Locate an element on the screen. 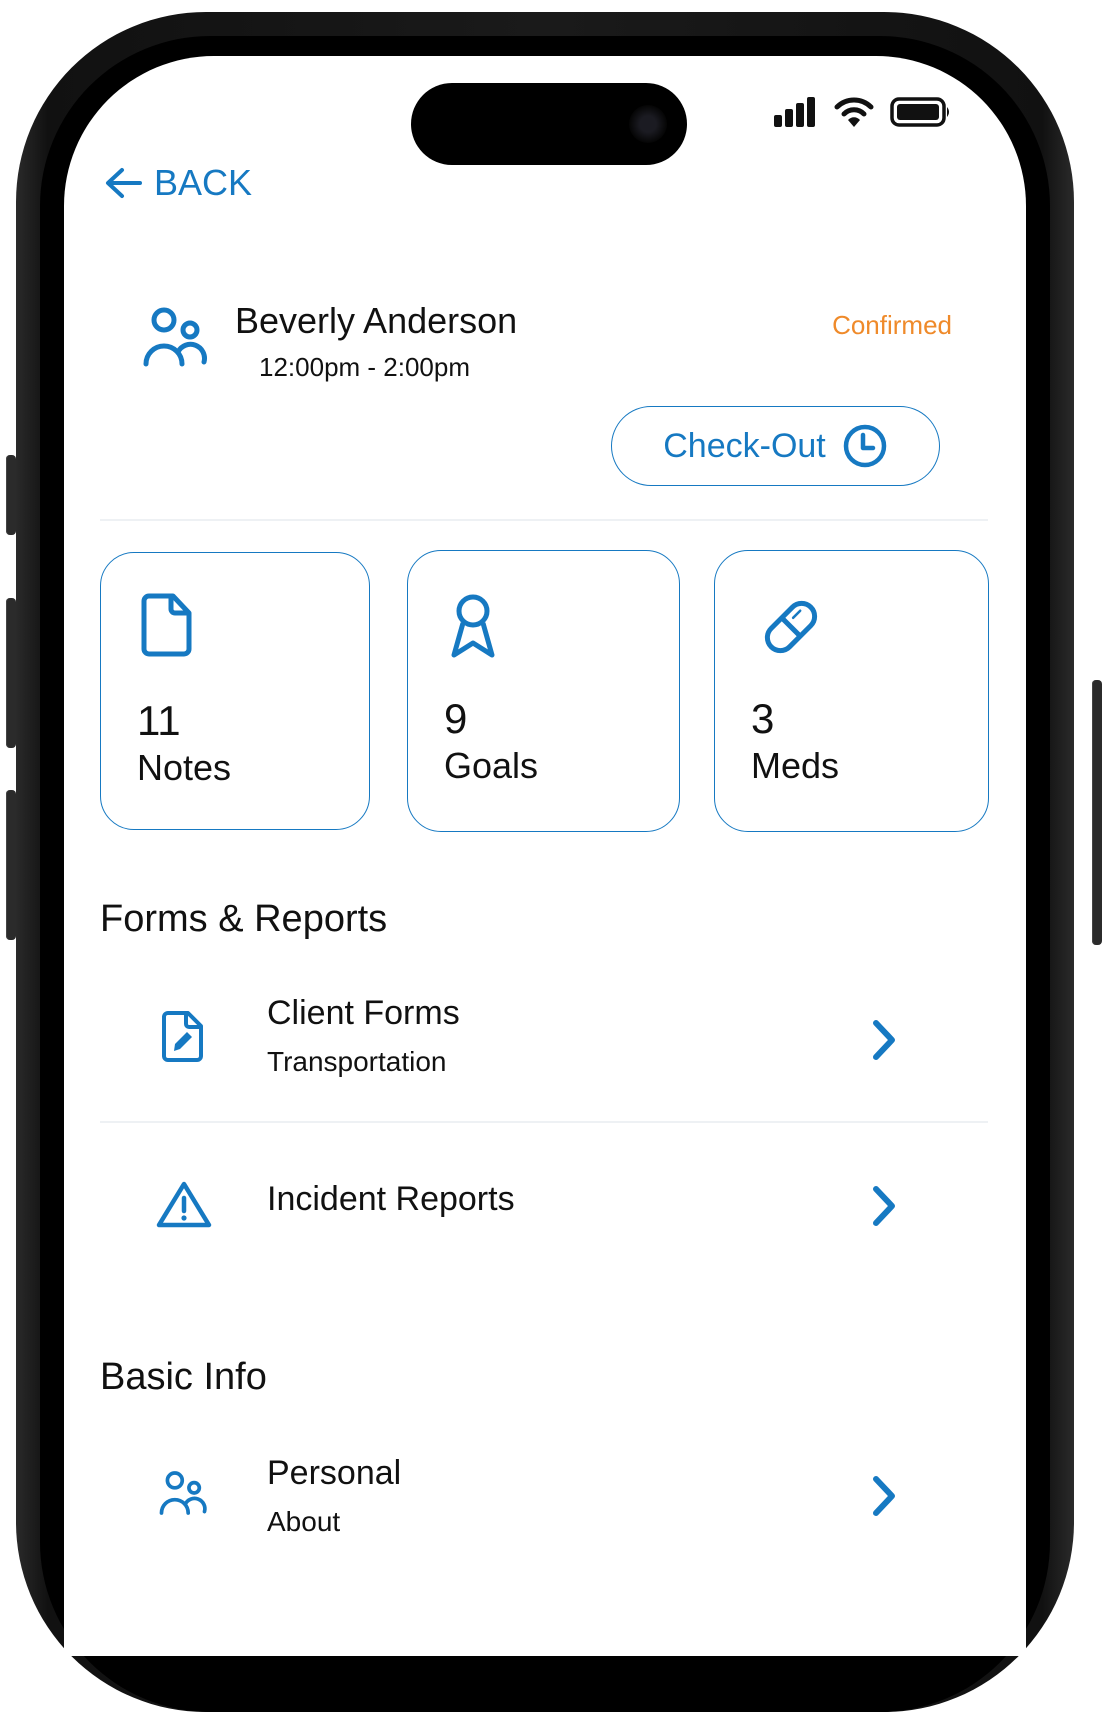  battery-icon is located at coordinates (919, 112).